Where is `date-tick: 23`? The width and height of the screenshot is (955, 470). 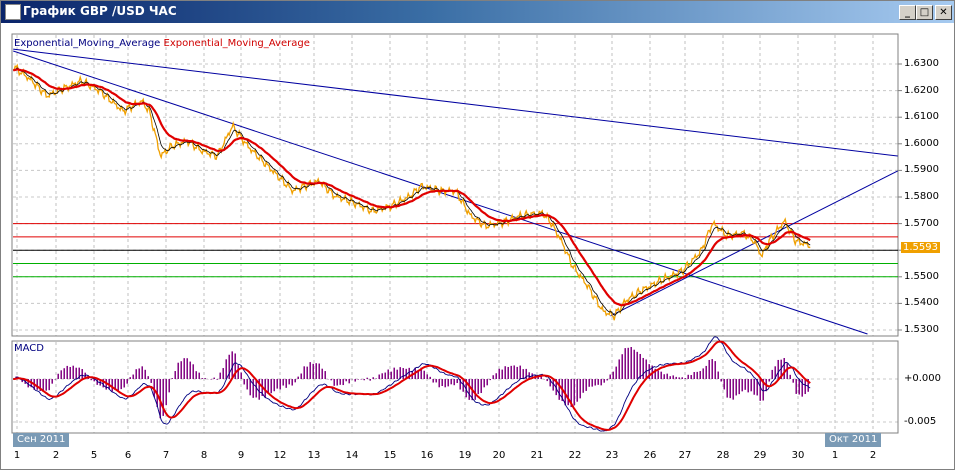
date-tick: 23 is located at coordinates (612, 455).